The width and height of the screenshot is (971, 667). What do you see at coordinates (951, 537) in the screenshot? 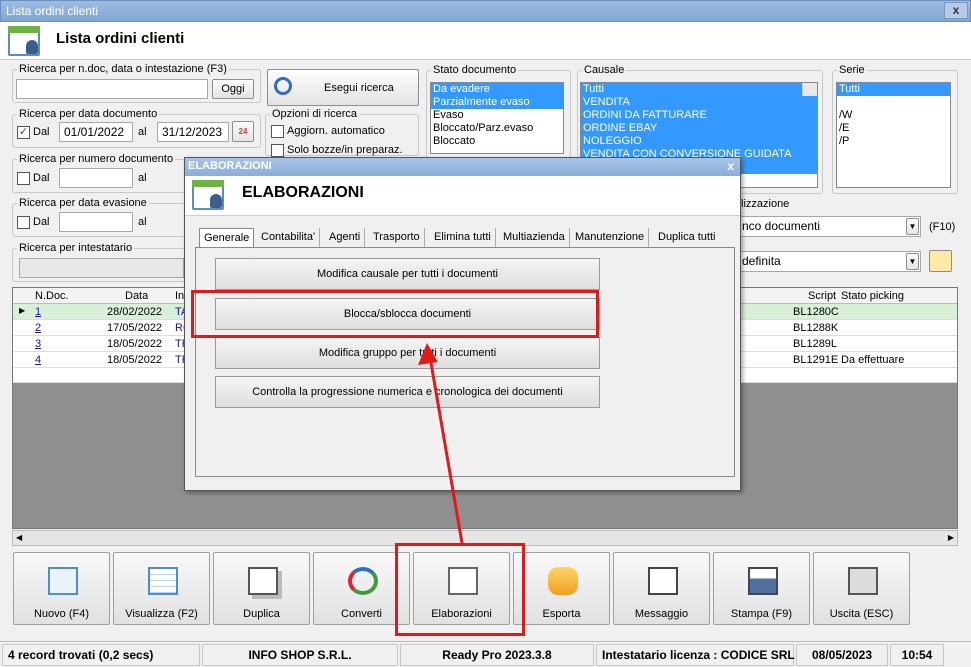
I see `scroll-right-icon: ▶` at bounding box center [951, 537].